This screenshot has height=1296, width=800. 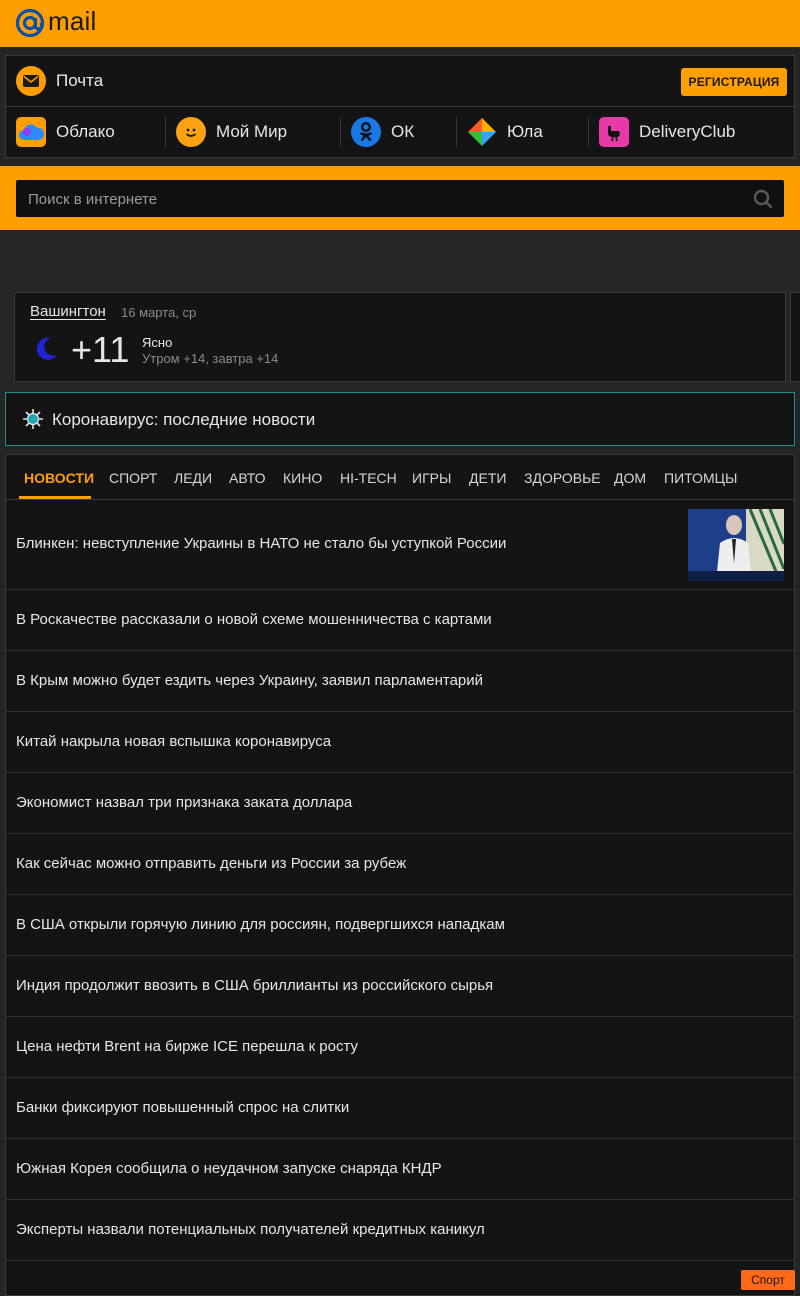 I want to click on mail-logo: mail, so click(x=56, y=21).